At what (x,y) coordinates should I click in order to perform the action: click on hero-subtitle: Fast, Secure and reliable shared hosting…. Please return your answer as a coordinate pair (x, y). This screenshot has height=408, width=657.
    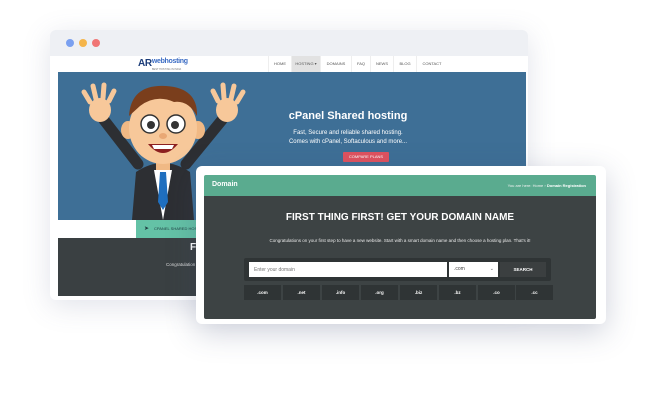
    Looking at the image, I should click on (348, 138).